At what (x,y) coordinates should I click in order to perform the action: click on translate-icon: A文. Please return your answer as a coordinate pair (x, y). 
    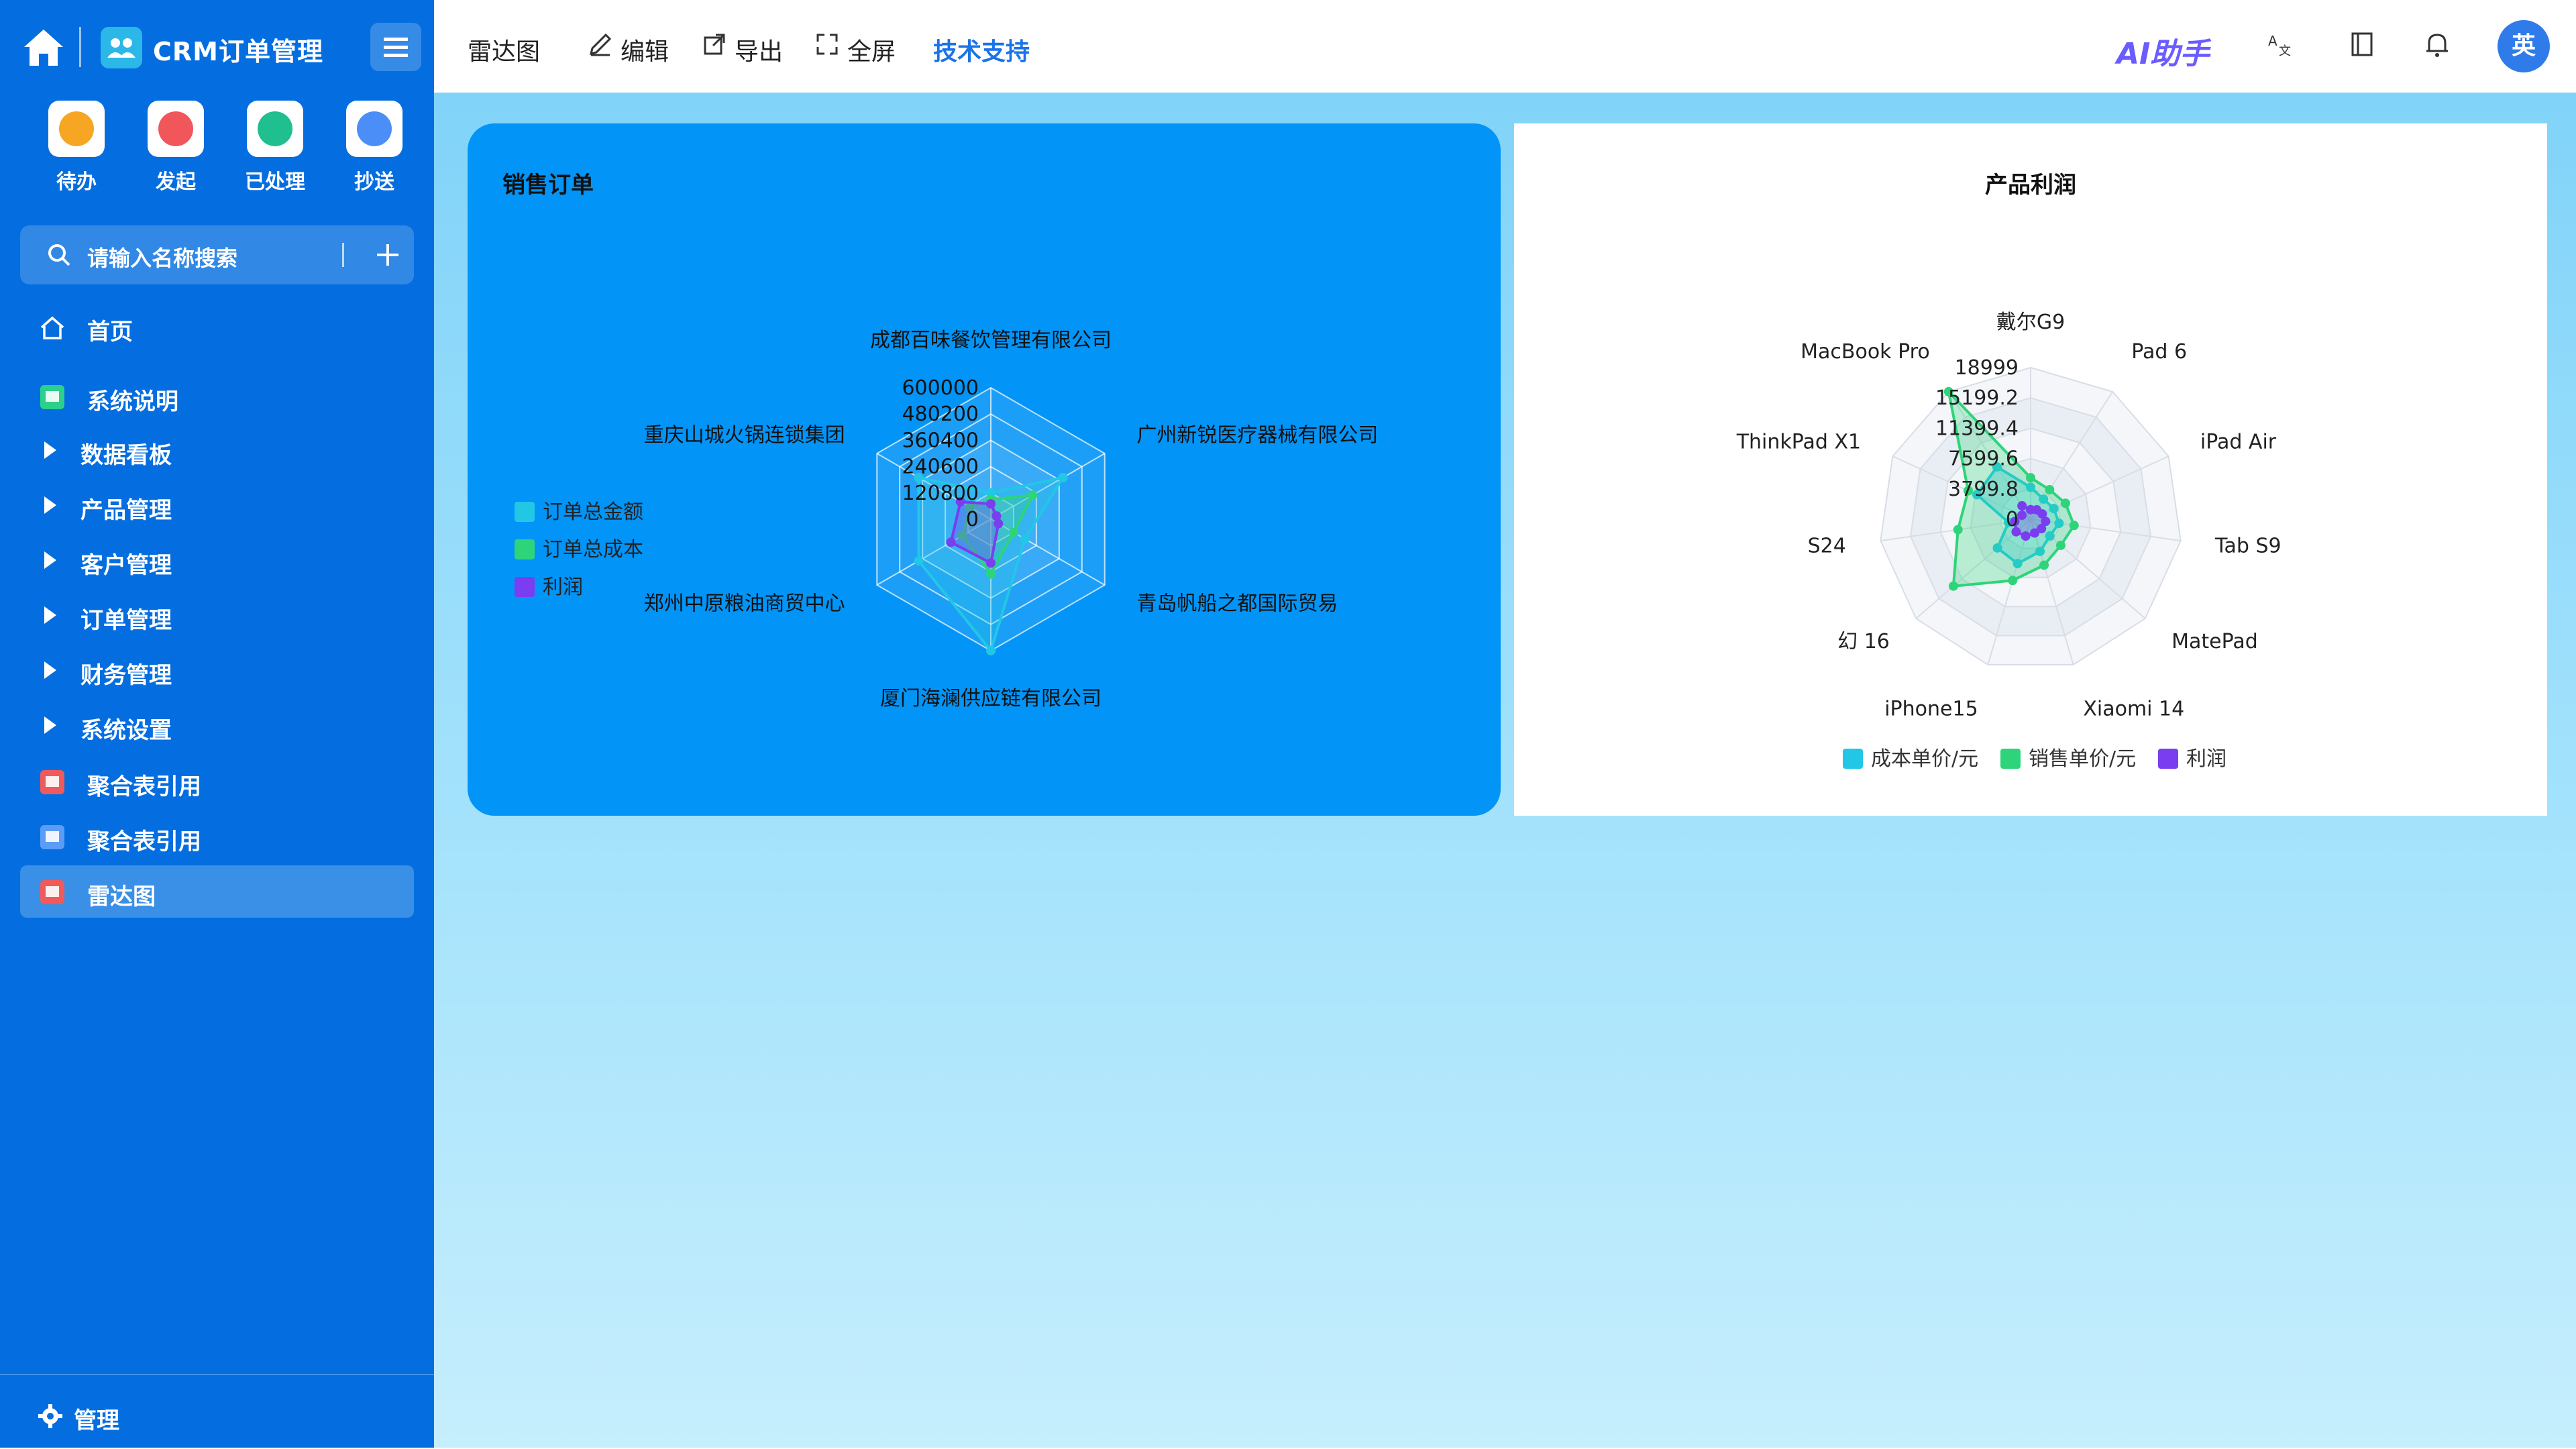
    Looking at the image, I should click on (2280, 44).